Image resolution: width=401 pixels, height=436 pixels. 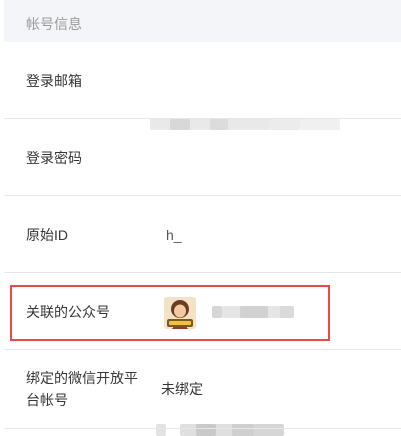 What do you see at coordinates (82, 378) in the screenshot?
I see `open-platform-label-line1: 绑定的微信开放平` at bounding box center [82, 378].